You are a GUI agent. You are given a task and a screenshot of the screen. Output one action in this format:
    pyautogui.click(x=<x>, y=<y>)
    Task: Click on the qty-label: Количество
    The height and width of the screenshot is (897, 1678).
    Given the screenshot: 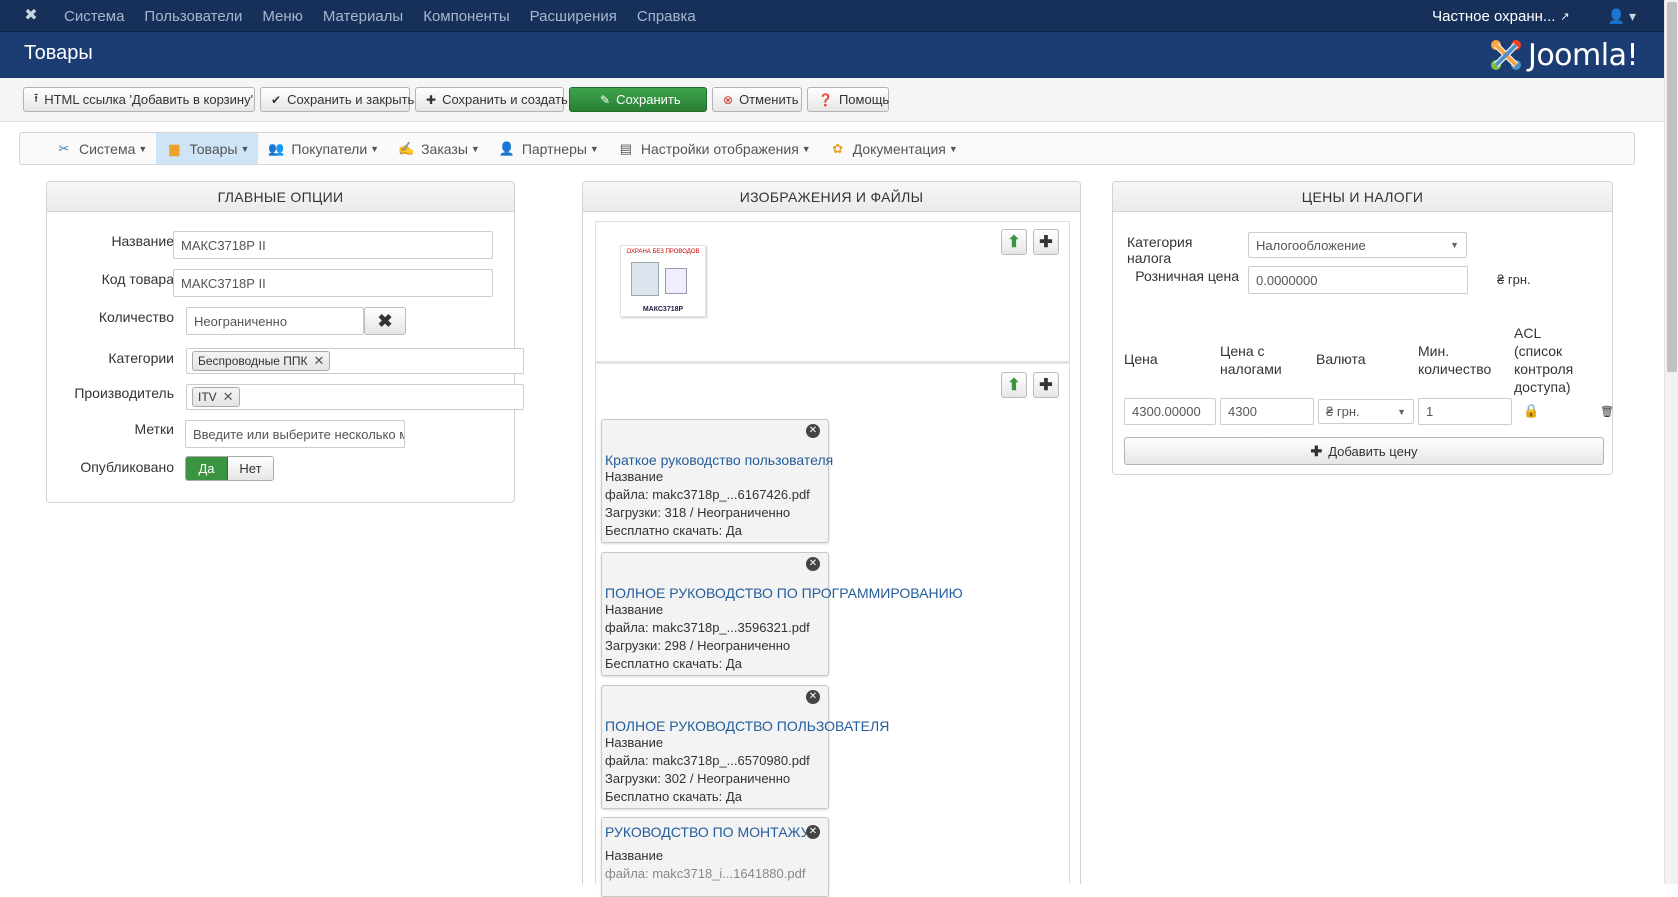 What is the action you would take?
    pyautogui.click(x=136, y=317)
    